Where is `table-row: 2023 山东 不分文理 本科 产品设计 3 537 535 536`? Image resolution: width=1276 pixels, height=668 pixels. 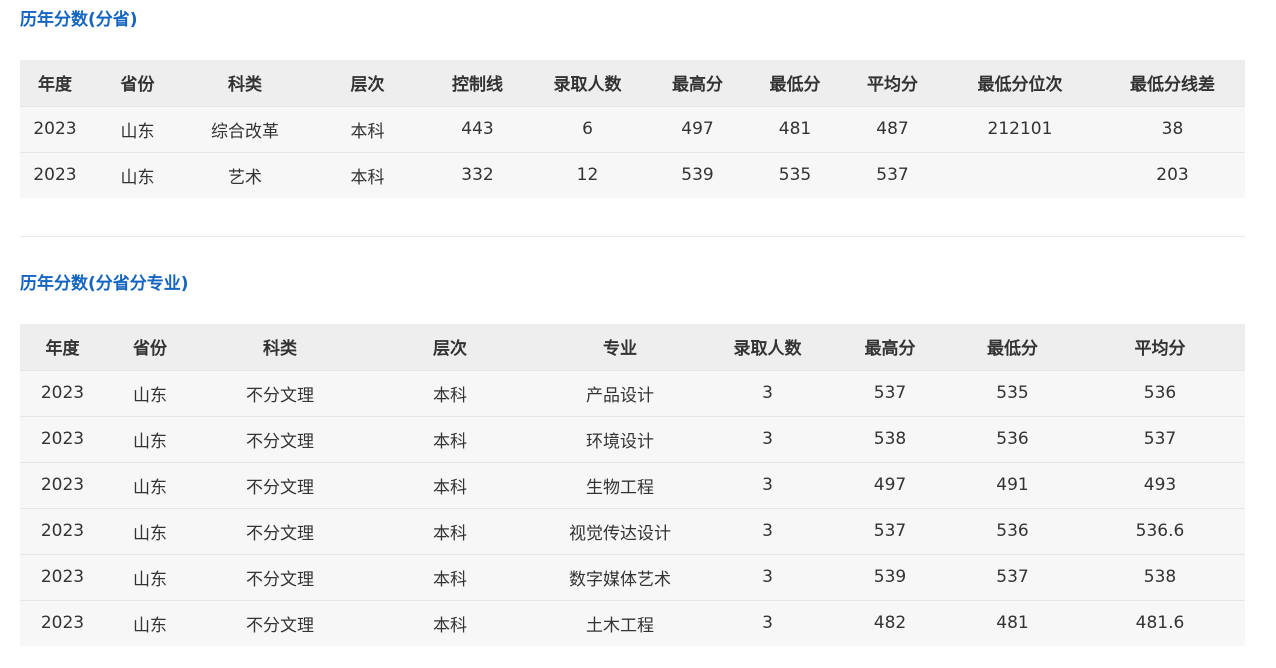
table-row: 2023 山东 不分文理 本科 产品设计 3 537 535 536 is located at coordinates (632, 393).